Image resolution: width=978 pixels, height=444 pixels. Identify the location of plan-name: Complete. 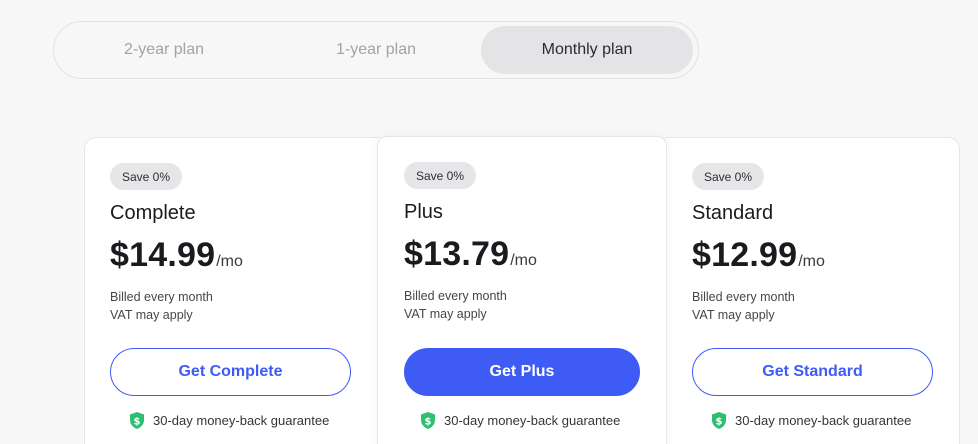
(153, 213).